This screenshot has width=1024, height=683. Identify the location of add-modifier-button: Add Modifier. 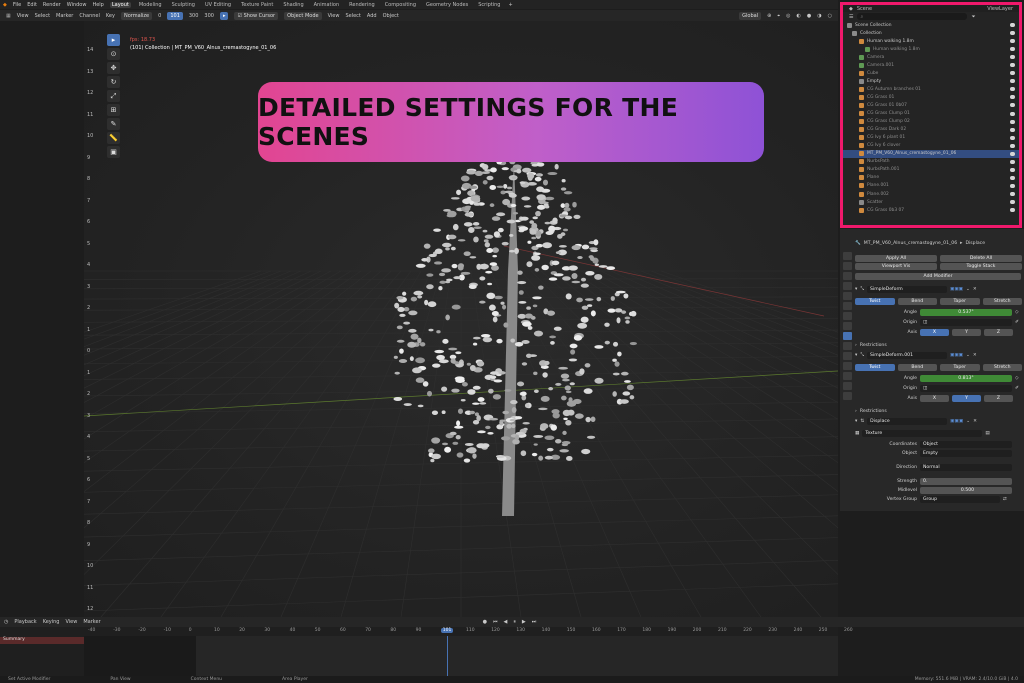
(938, 276).